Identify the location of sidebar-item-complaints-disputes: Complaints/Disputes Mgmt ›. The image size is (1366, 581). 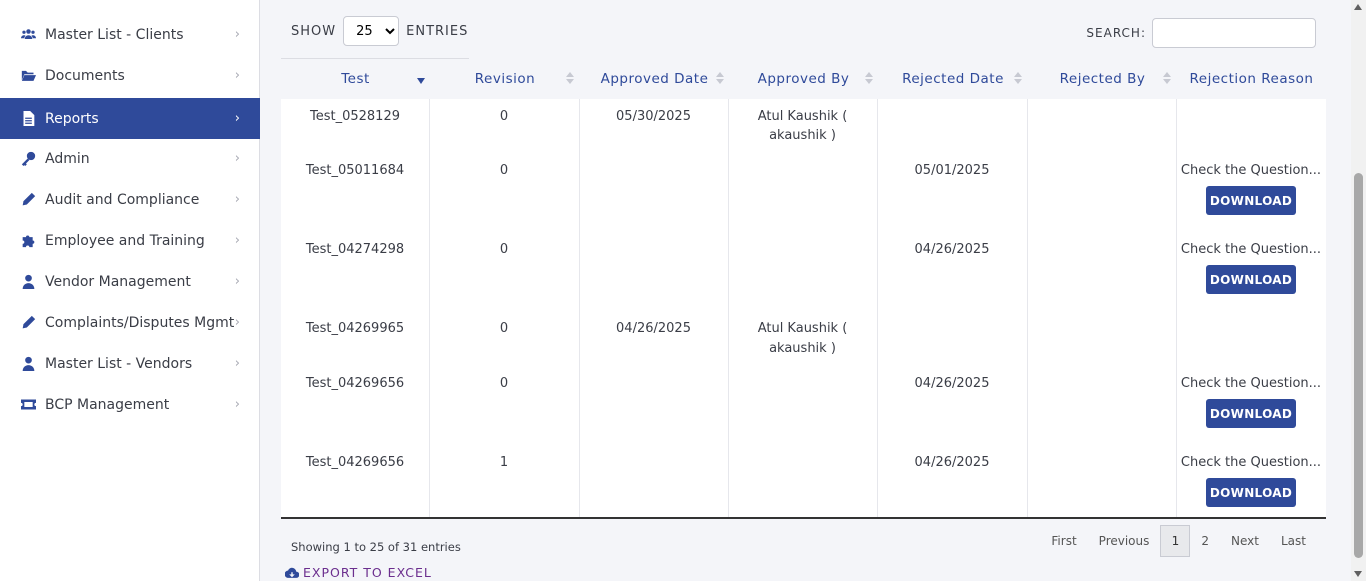
(130, 322).